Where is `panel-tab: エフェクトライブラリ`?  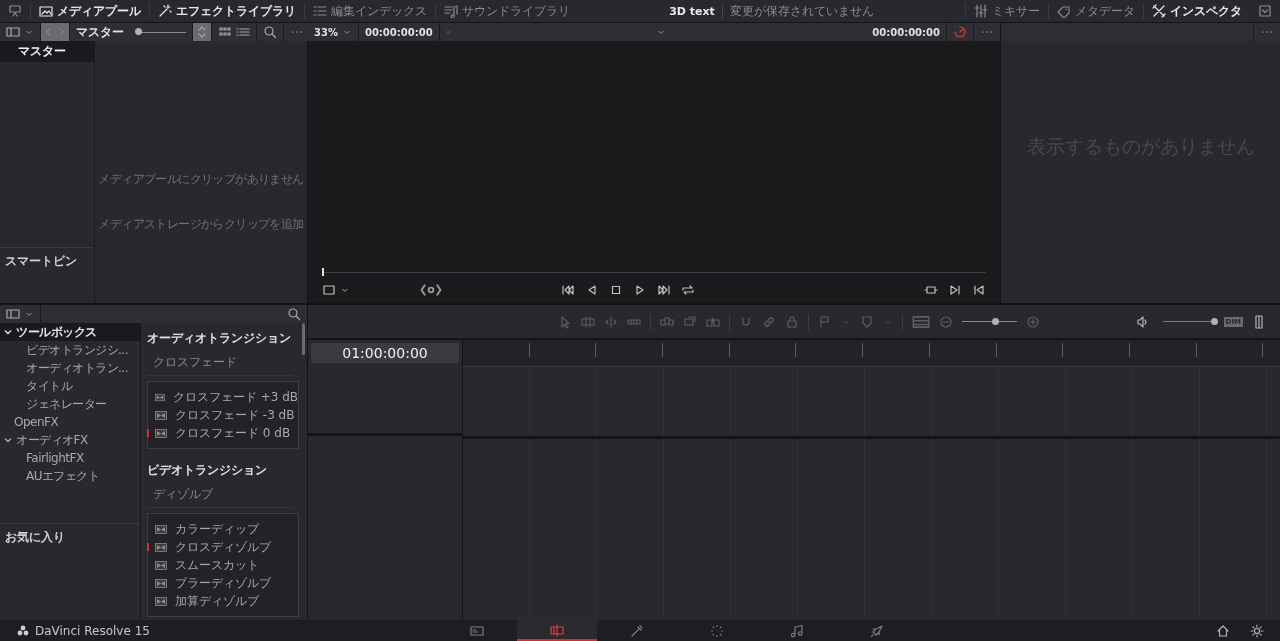 panel-tab: エフェクトライブラリ is located at coordinates (226, 11).